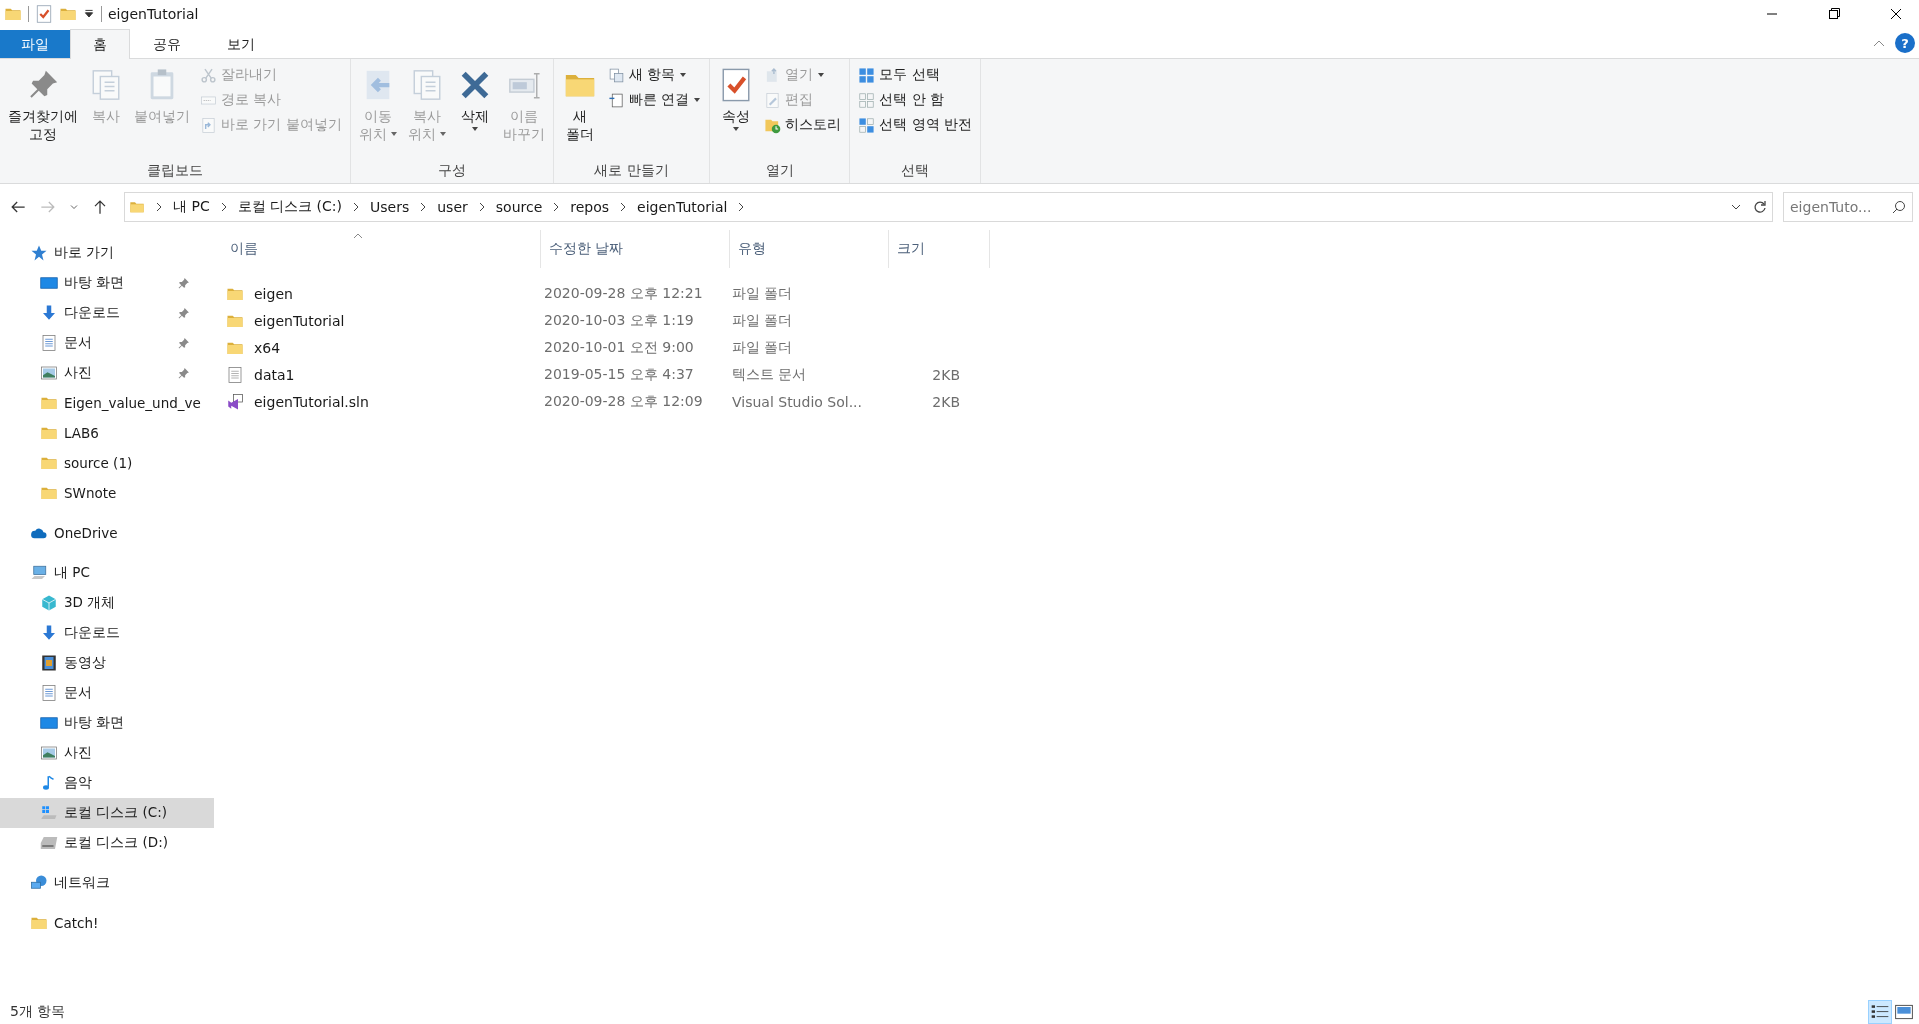 Image resolution: width=1919 pixels, height=1024 pixels. I want to click on file-name: eigenTutorial, so click(299, 320).